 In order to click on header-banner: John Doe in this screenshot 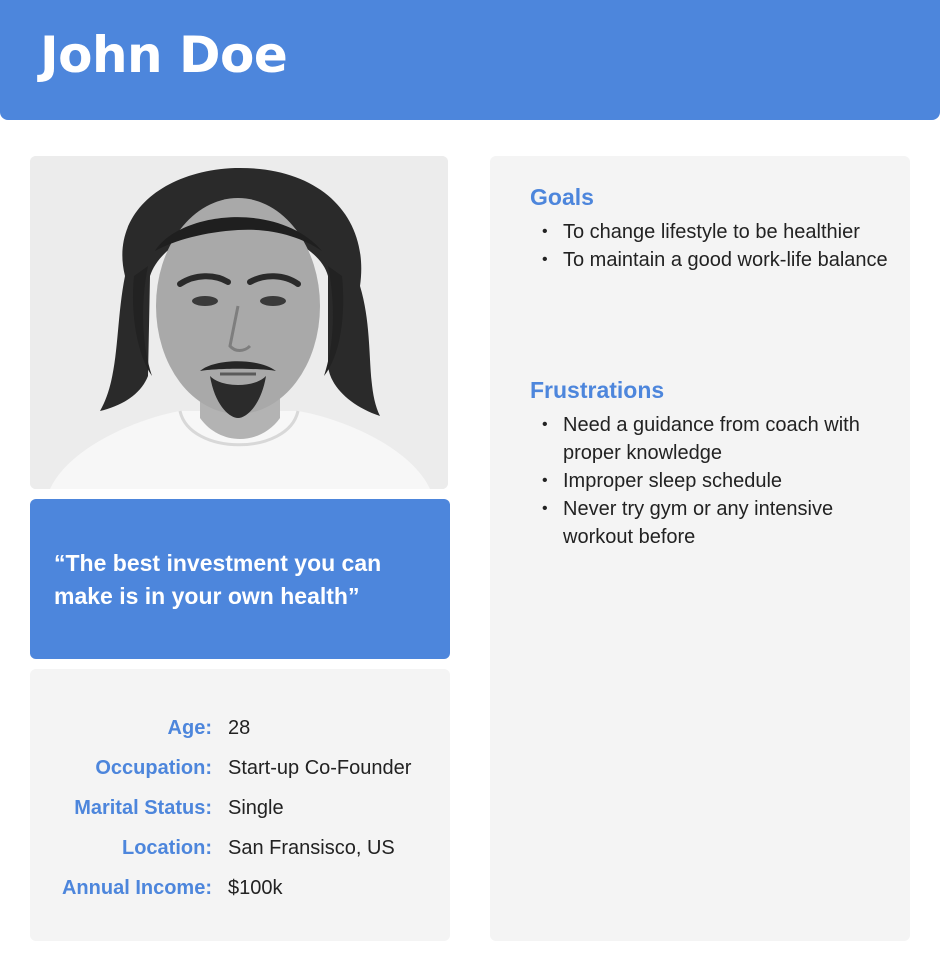, I will do `click(470, 60)`.